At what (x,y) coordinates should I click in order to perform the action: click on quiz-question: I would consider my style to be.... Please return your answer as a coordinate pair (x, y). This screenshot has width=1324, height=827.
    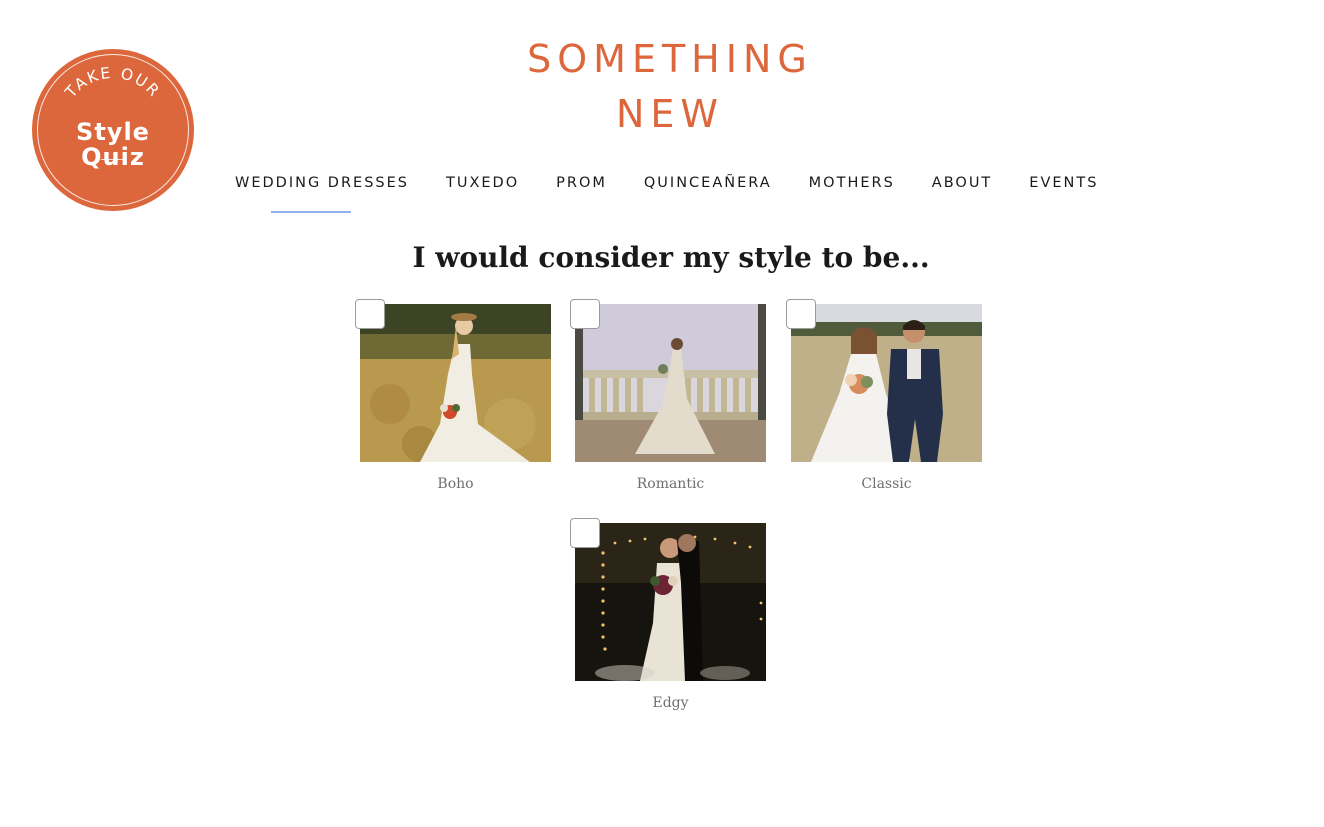
    Looking at the image, I should click on (671, 257).